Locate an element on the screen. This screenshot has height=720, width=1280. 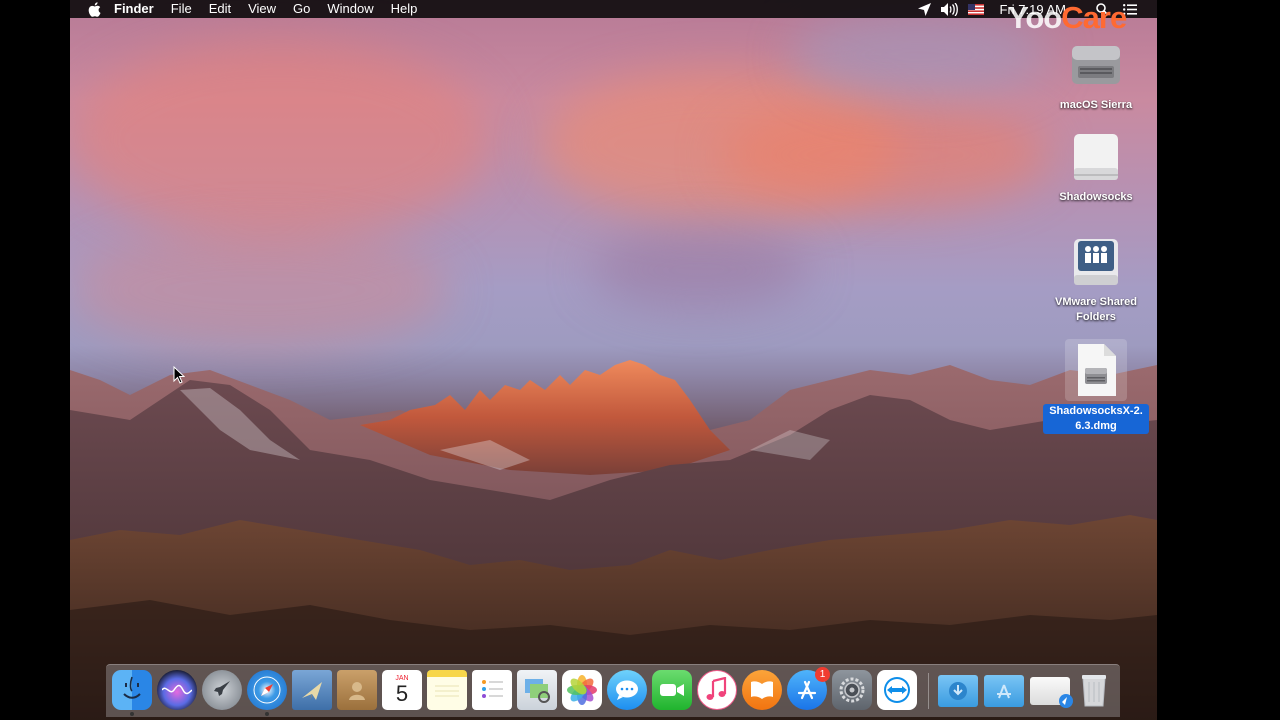
dock-separator is located at coordinates (928, 691).